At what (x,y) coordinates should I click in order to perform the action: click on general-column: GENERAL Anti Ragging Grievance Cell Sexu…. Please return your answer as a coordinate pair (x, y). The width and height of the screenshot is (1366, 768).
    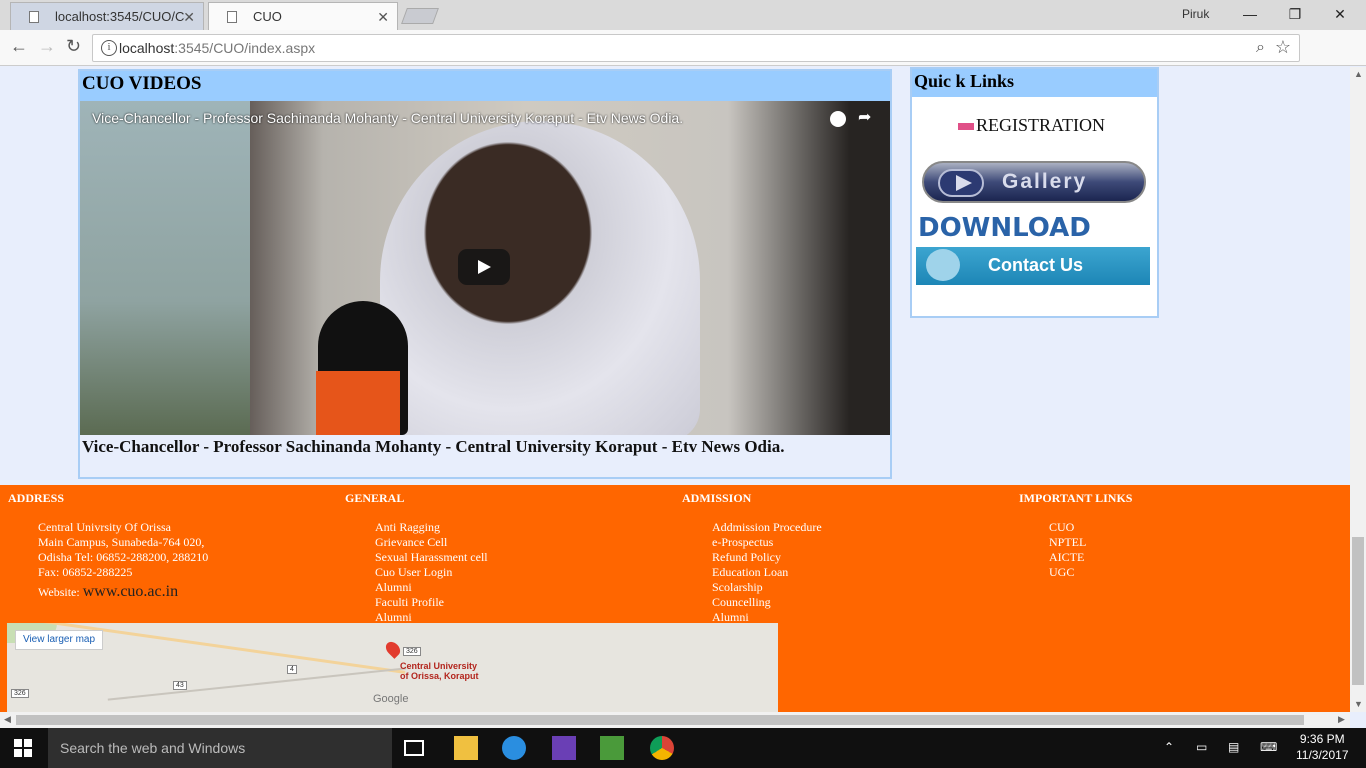
    Looking at the image, I should click on (416, 558).